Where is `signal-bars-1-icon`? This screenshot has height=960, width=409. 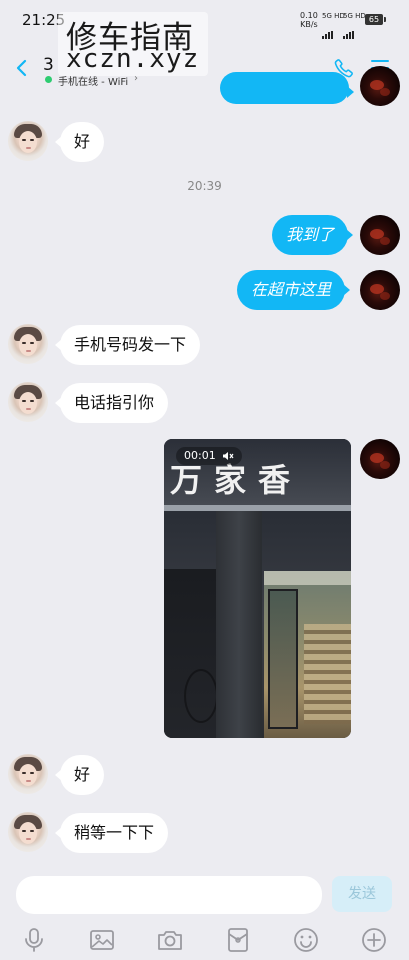
signal-bars-1-icon is located at coordinates (328, 29).